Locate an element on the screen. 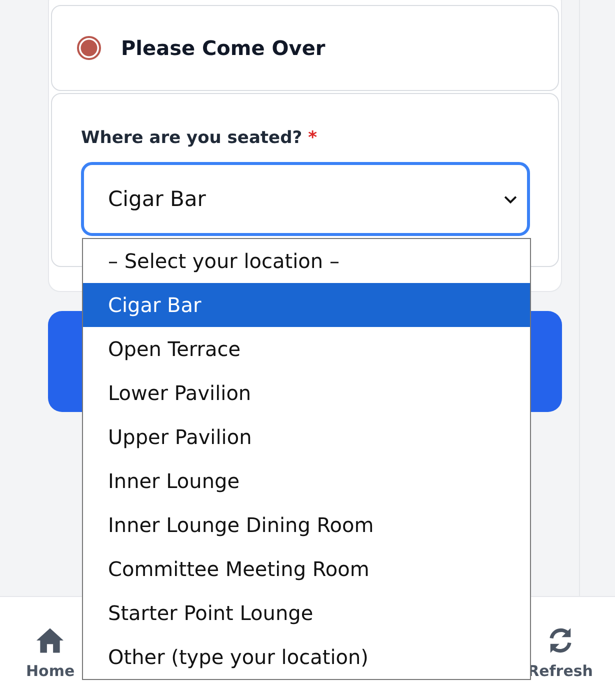 This screenshot has width=615, height=697. dropdown-option: Upper Pavilion is located at coordinates (306, 437).